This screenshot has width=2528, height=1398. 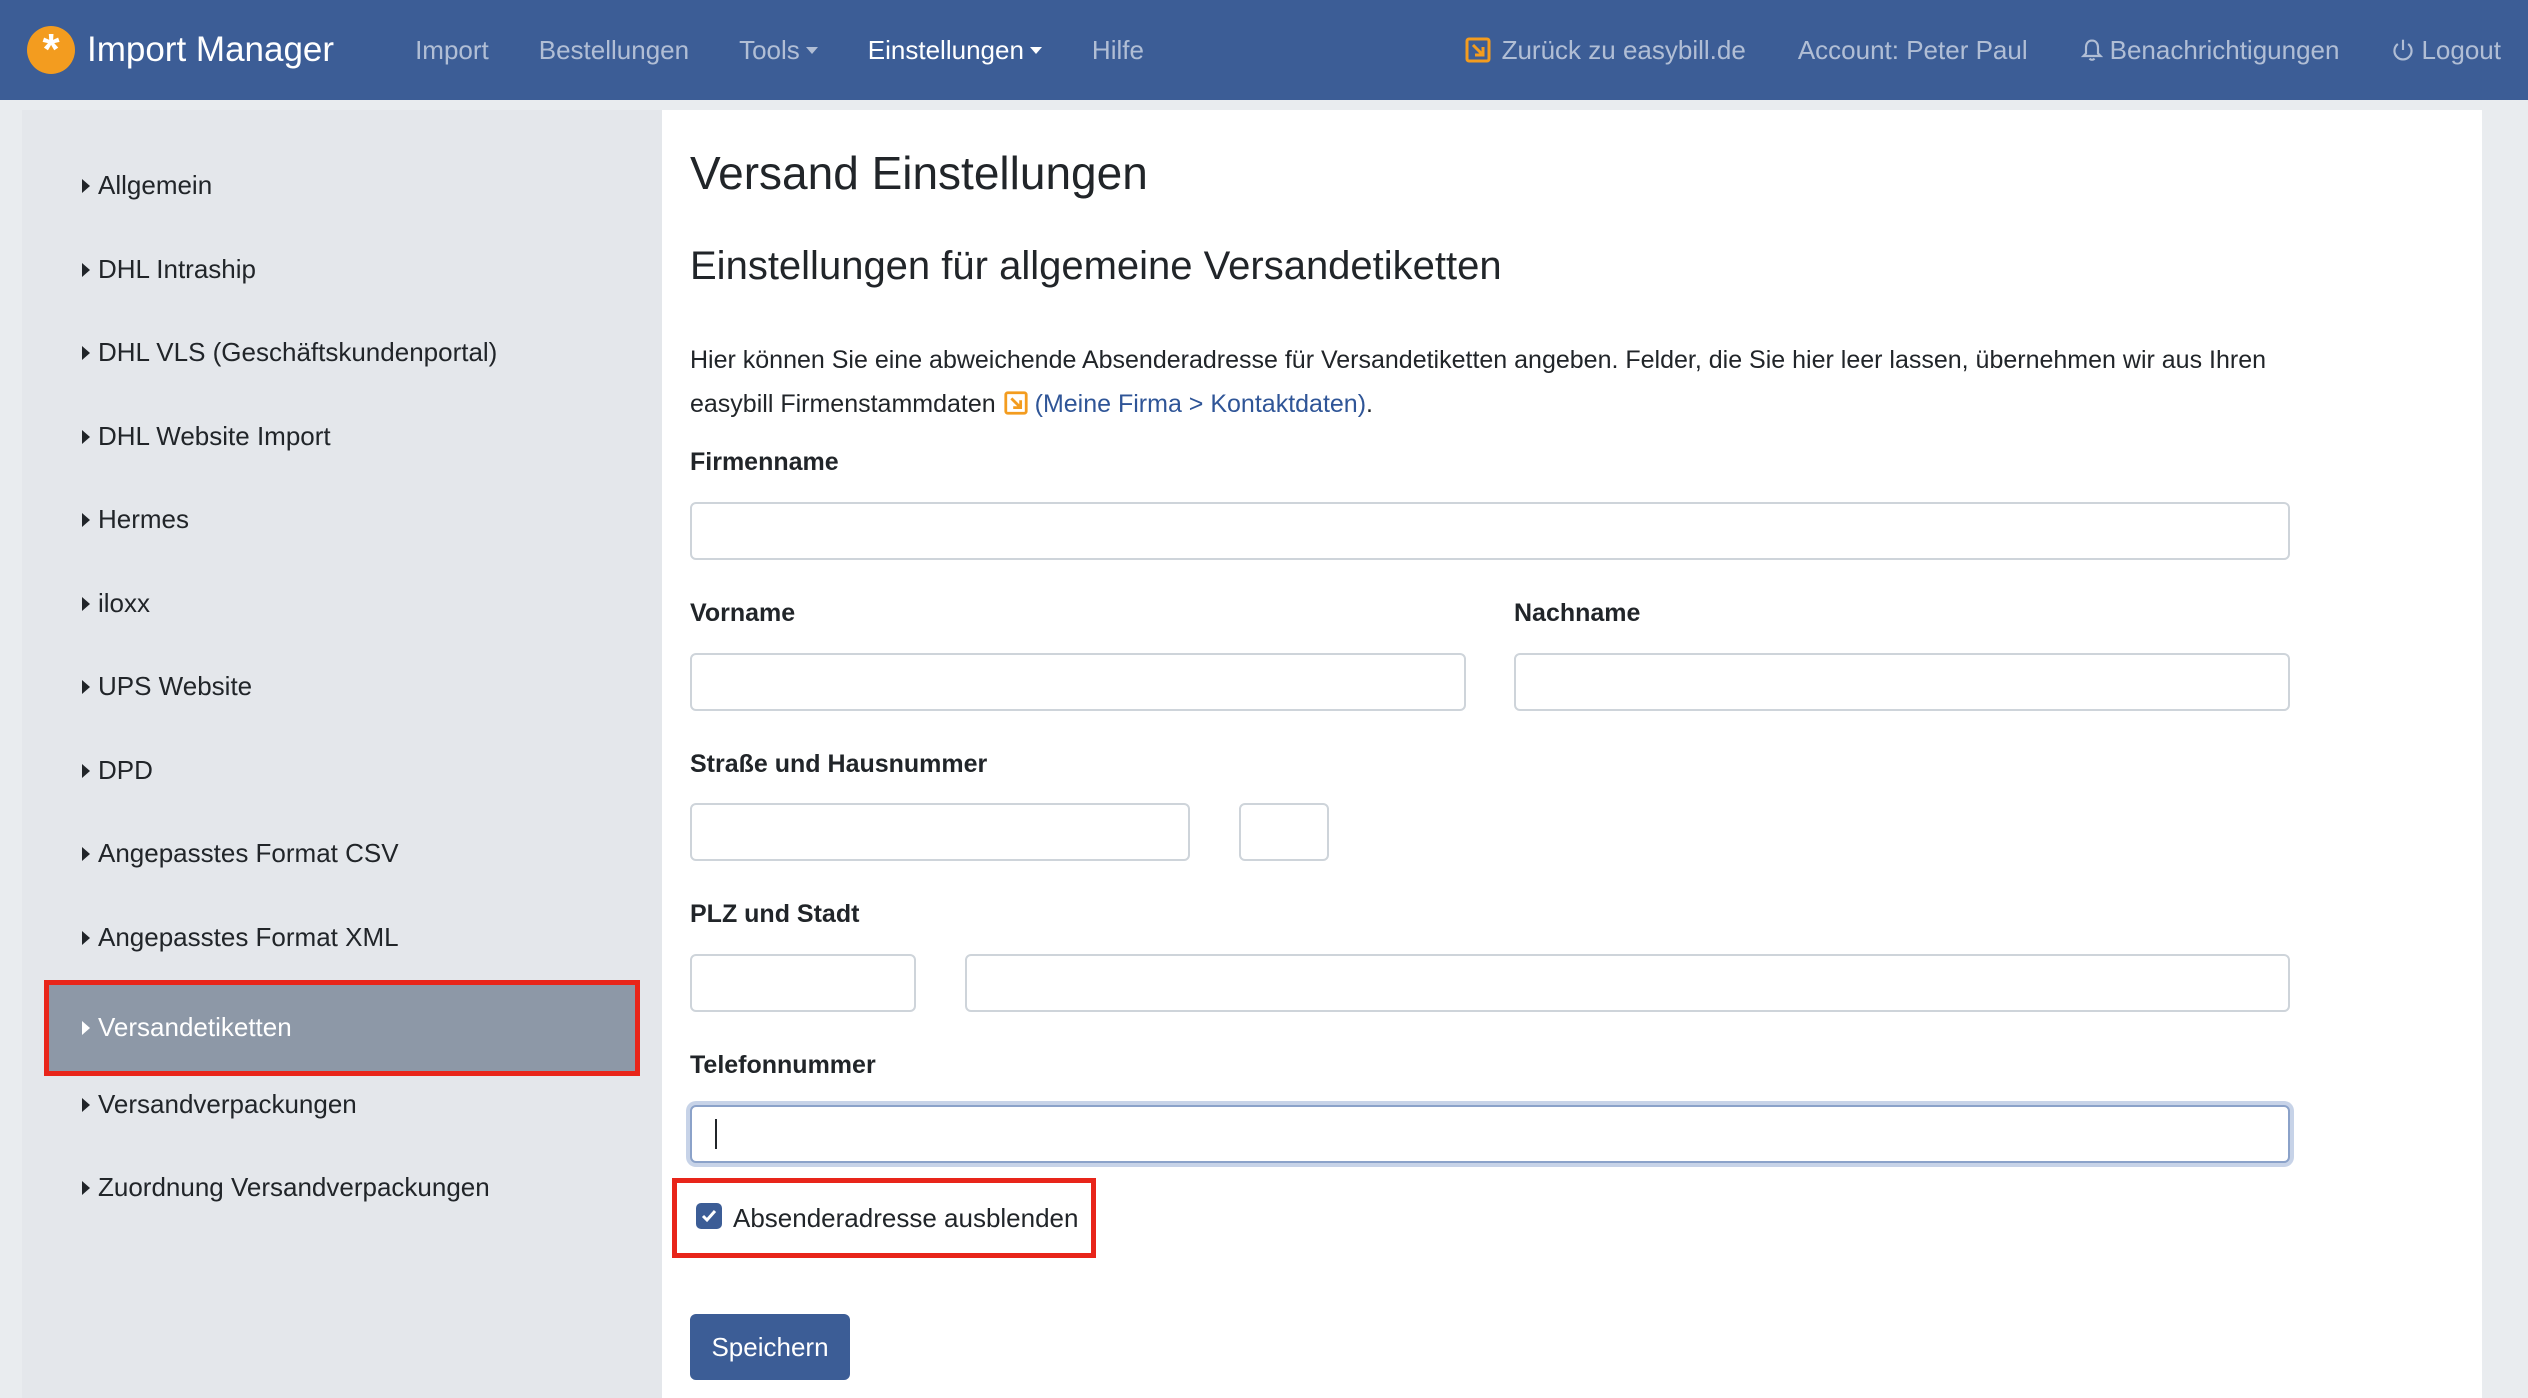 I want to click on nav-import: Import, so click(x=452, y=50).